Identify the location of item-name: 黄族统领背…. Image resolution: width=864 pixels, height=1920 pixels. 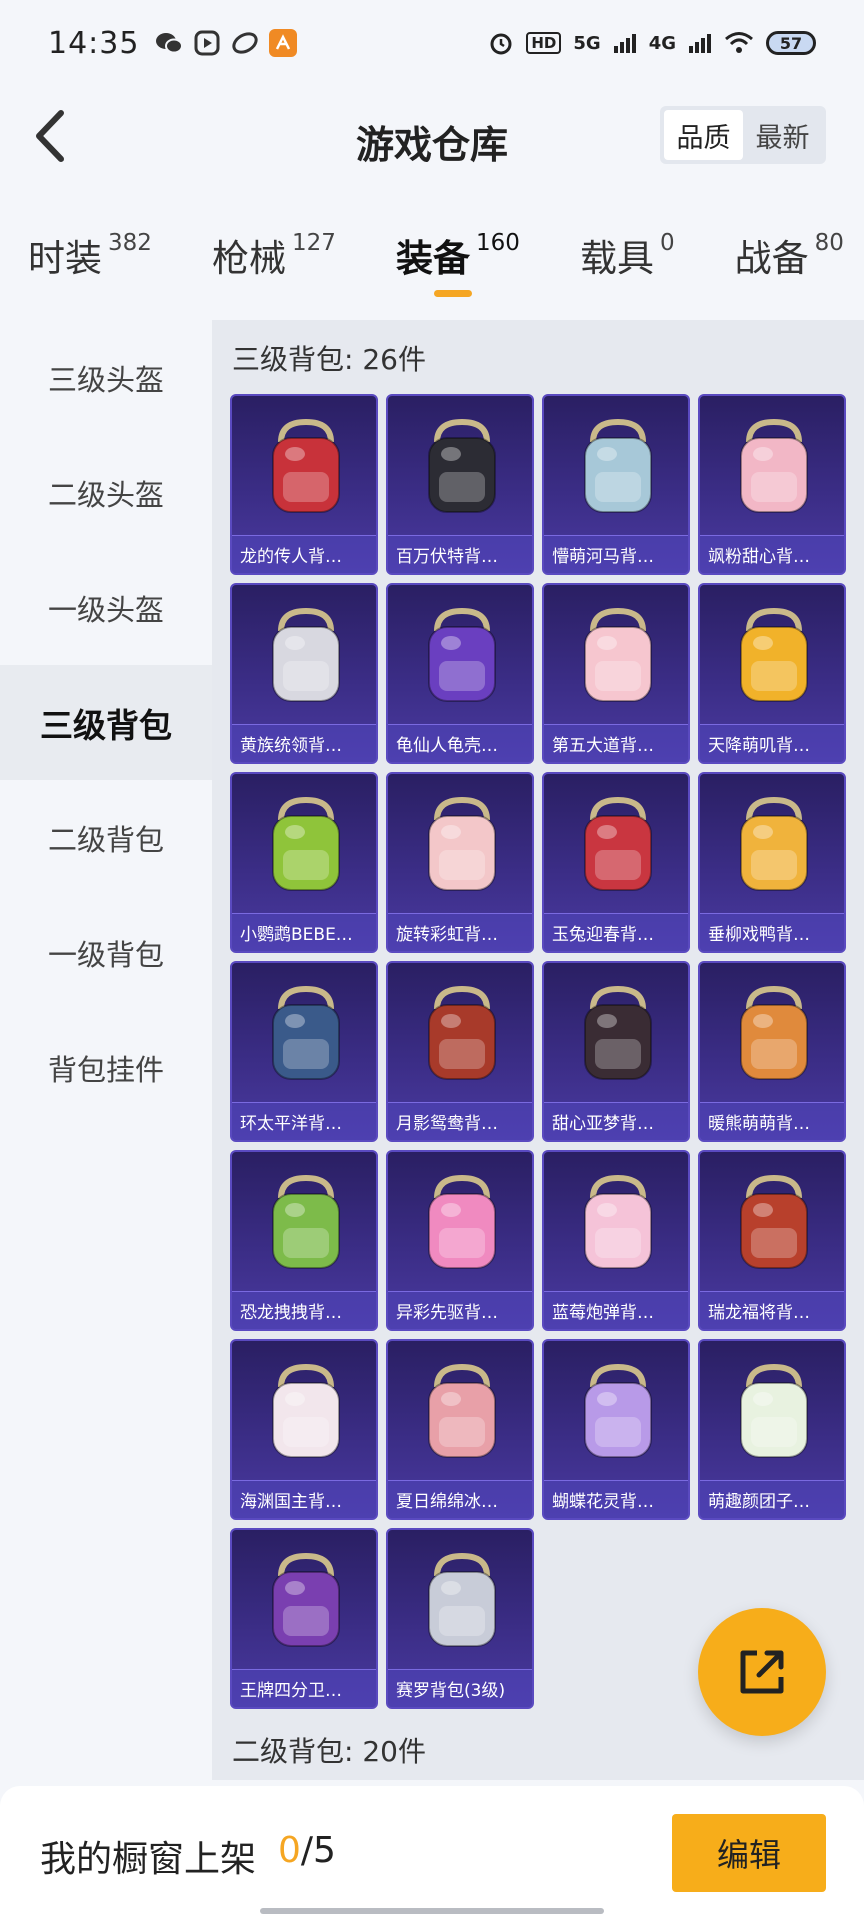
(304, 743).